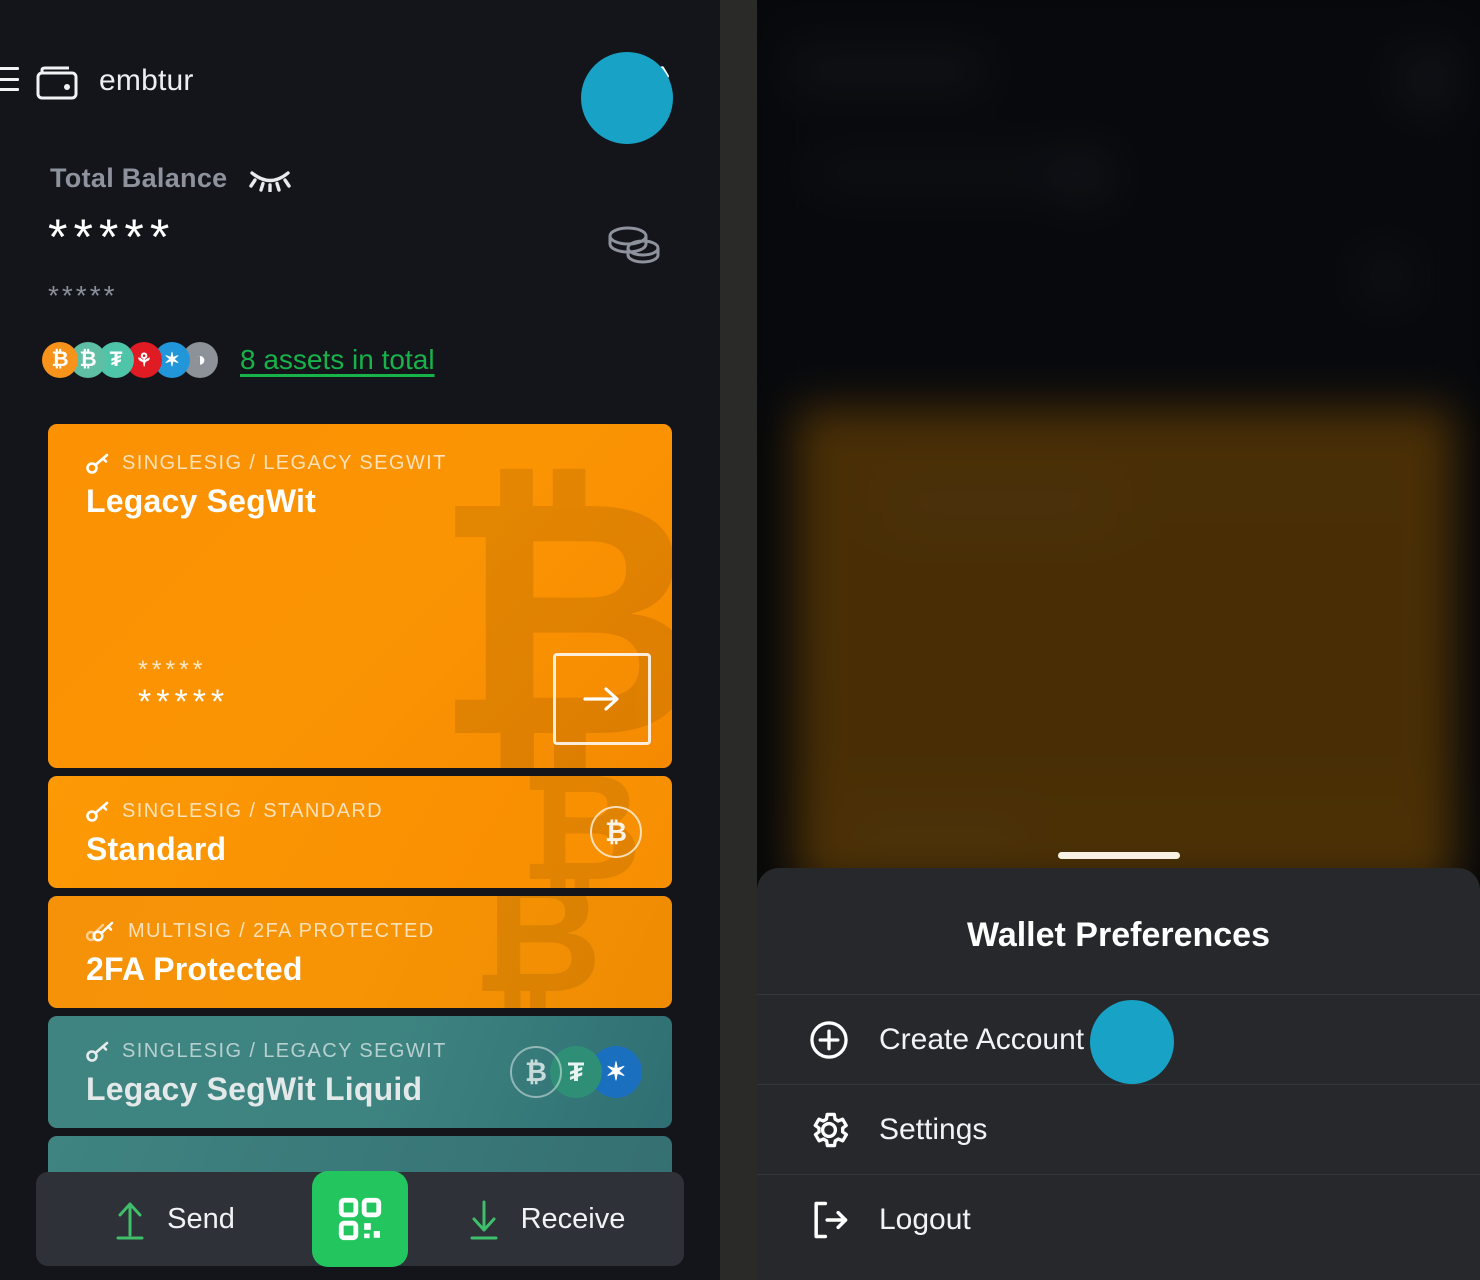 The image size is (1480, 1280). I want to click on account-card-asset-icons: ₿ ₮ ✶, so click(576, 1072).